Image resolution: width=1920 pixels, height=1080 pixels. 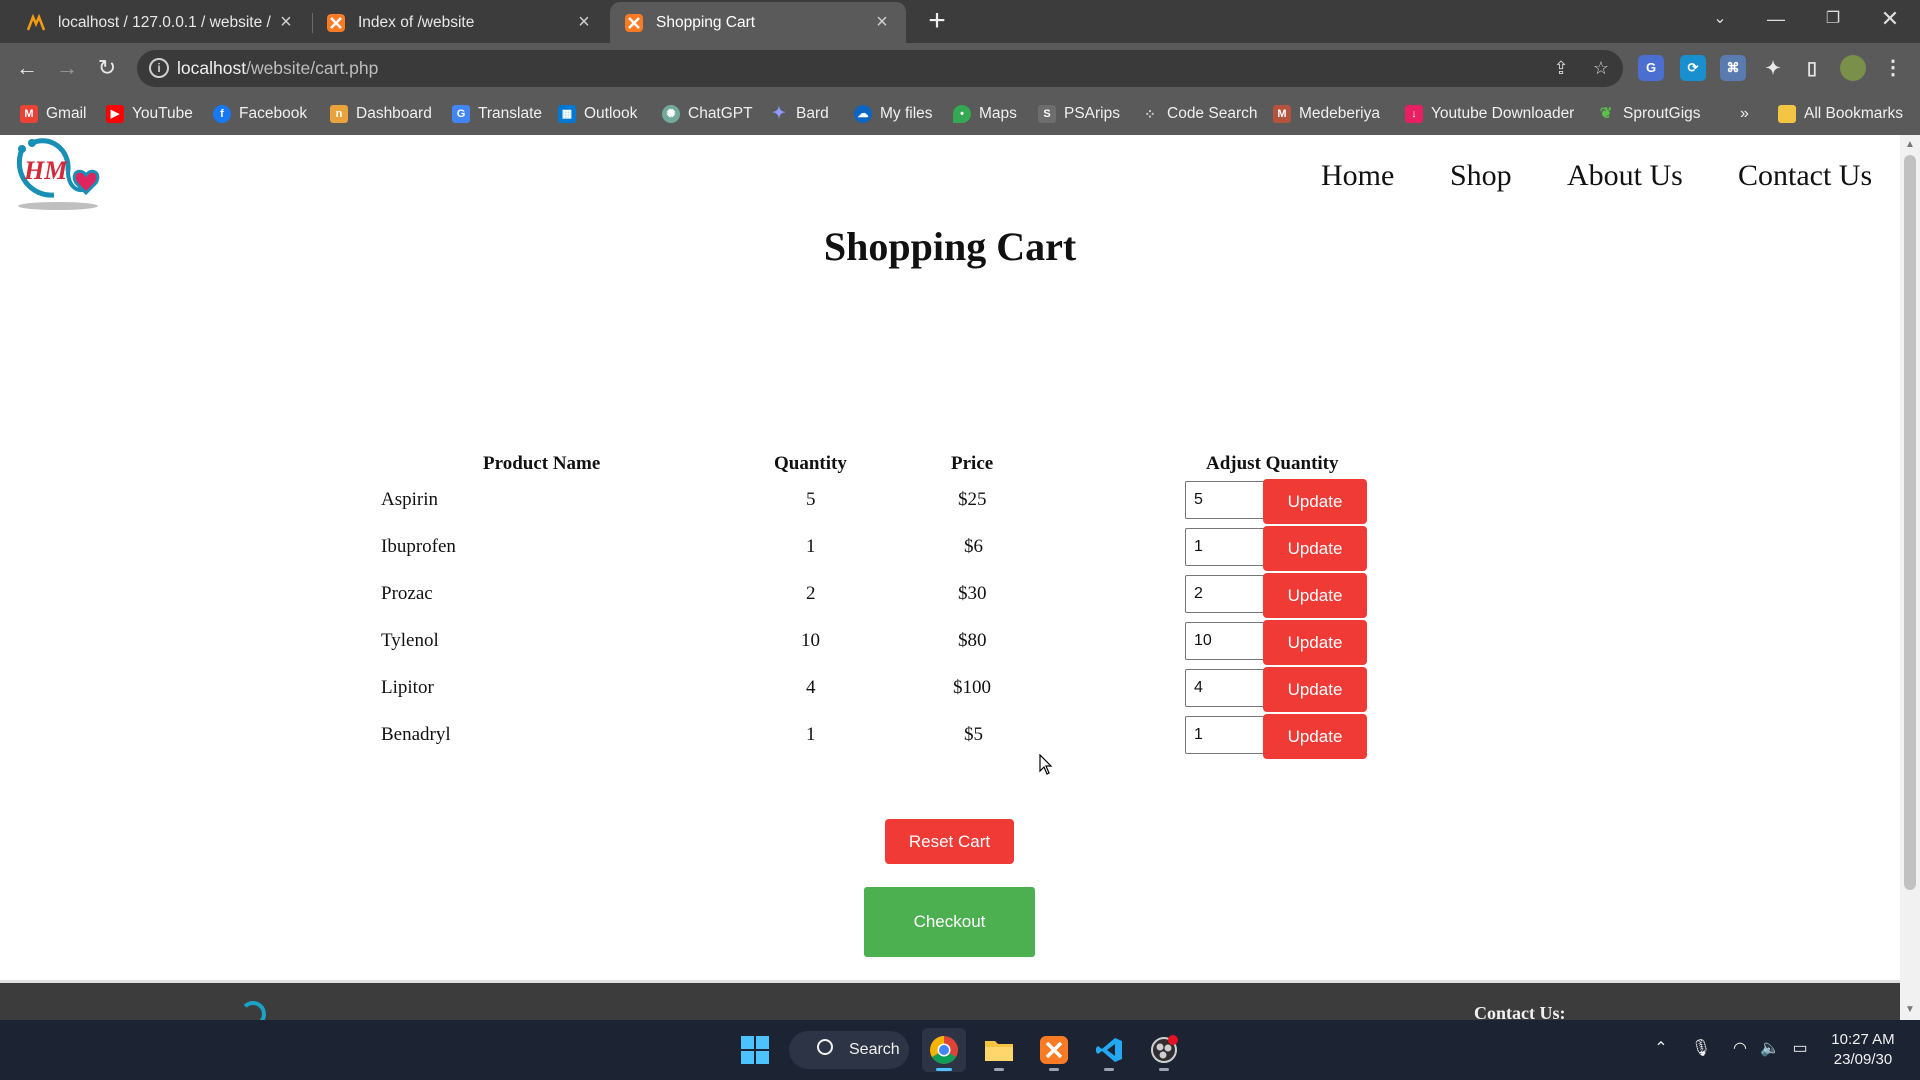 What do you see at coordinates (755, 1050) in the screenshot?
I see `start-button` at bounding box center [755, 1050].